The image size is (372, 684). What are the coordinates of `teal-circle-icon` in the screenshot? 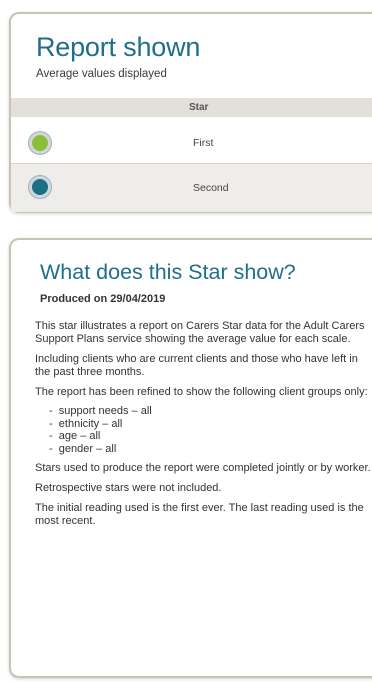 It's located at (40, 187).